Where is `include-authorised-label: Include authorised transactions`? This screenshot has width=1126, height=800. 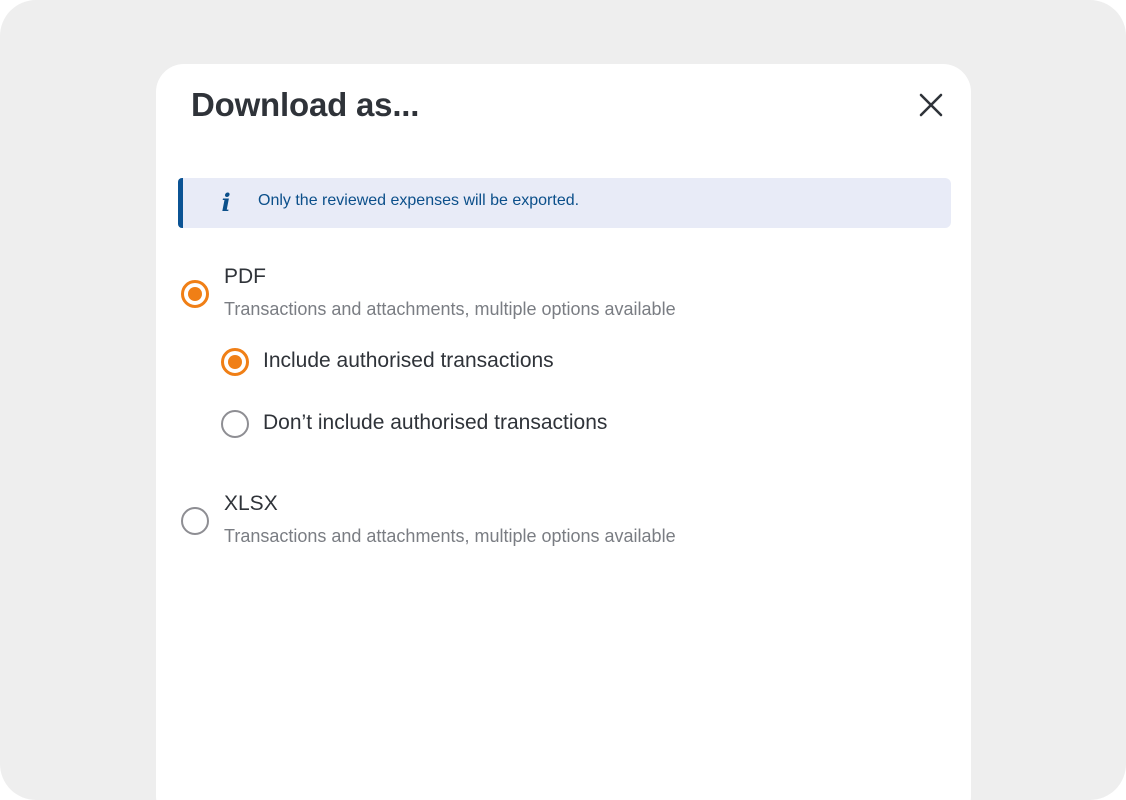
include-authorised-label: Include authorised transactions is located at coordinates (408, 361).